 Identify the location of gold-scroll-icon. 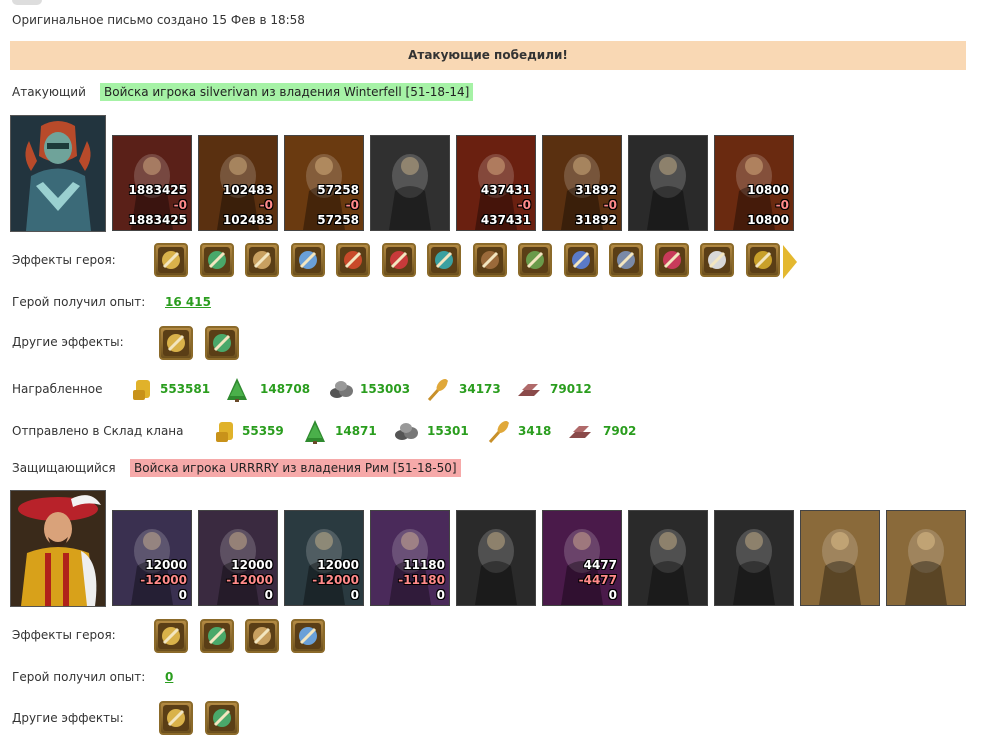
(221, 343).